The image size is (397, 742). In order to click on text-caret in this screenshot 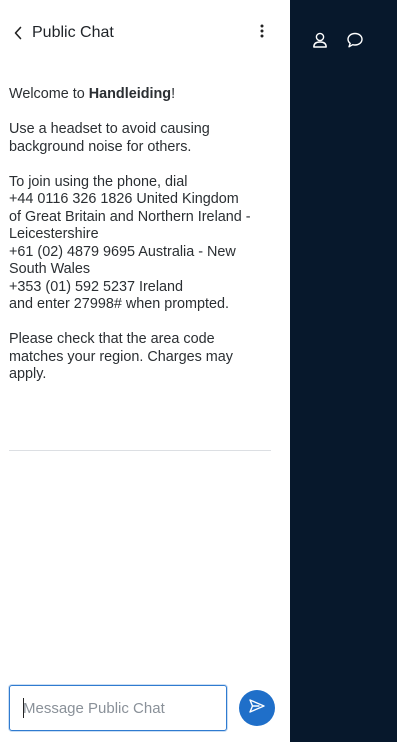, I will do `click(23, 708)`.